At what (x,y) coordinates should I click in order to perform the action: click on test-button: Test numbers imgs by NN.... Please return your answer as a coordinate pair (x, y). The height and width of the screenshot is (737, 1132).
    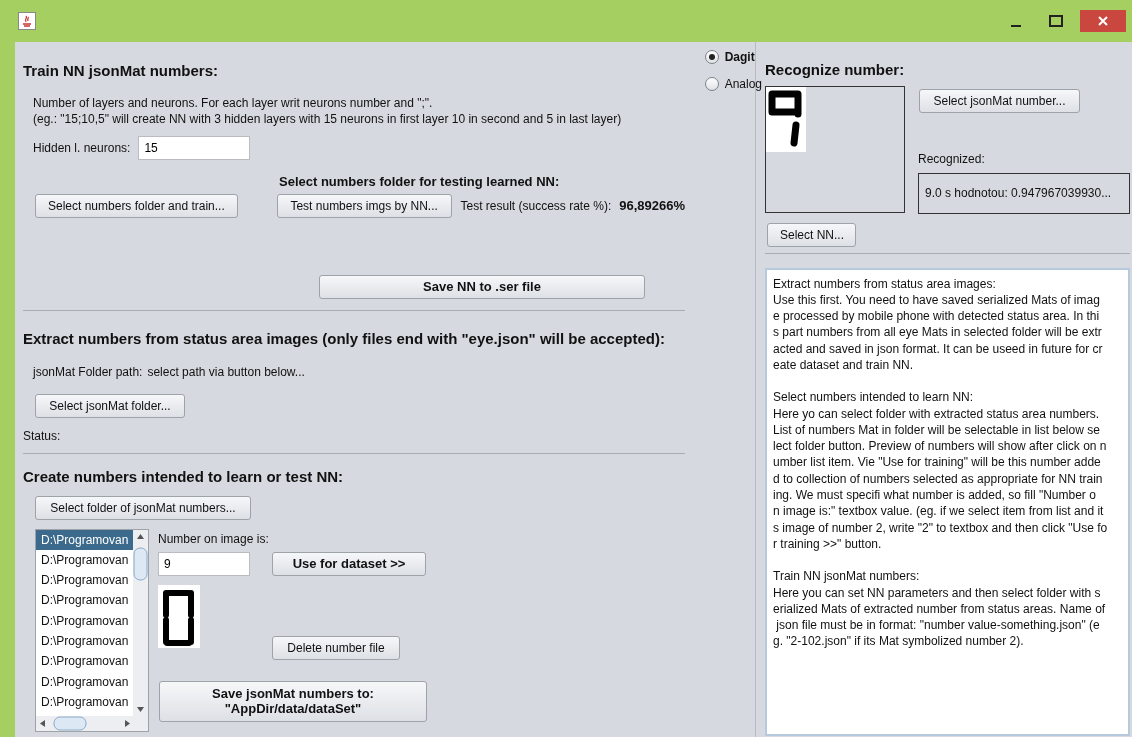
    Looking at the image, I should click on (364, 206).